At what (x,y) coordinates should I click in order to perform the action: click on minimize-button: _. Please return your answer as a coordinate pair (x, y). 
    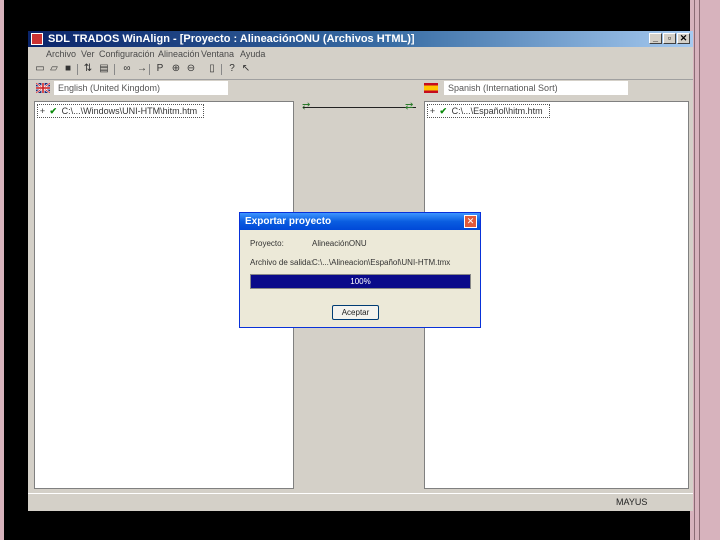
    Looking at the image, I should click on (655, 38).